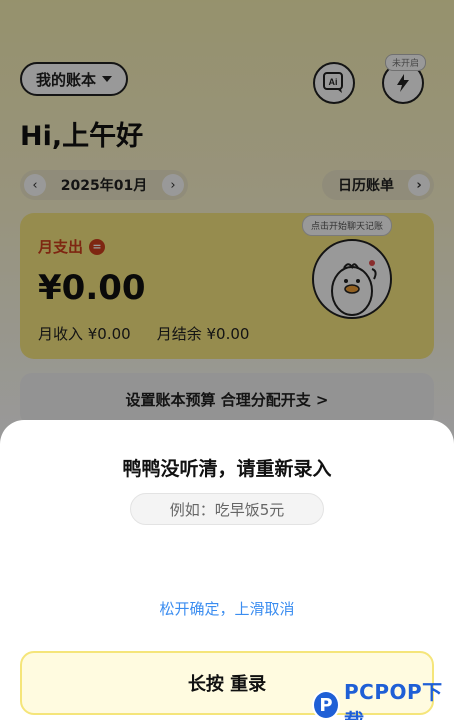 The image size is (454, 720). I want to click on release-hint: 松开确定，上滑取消, so click(227, 609).